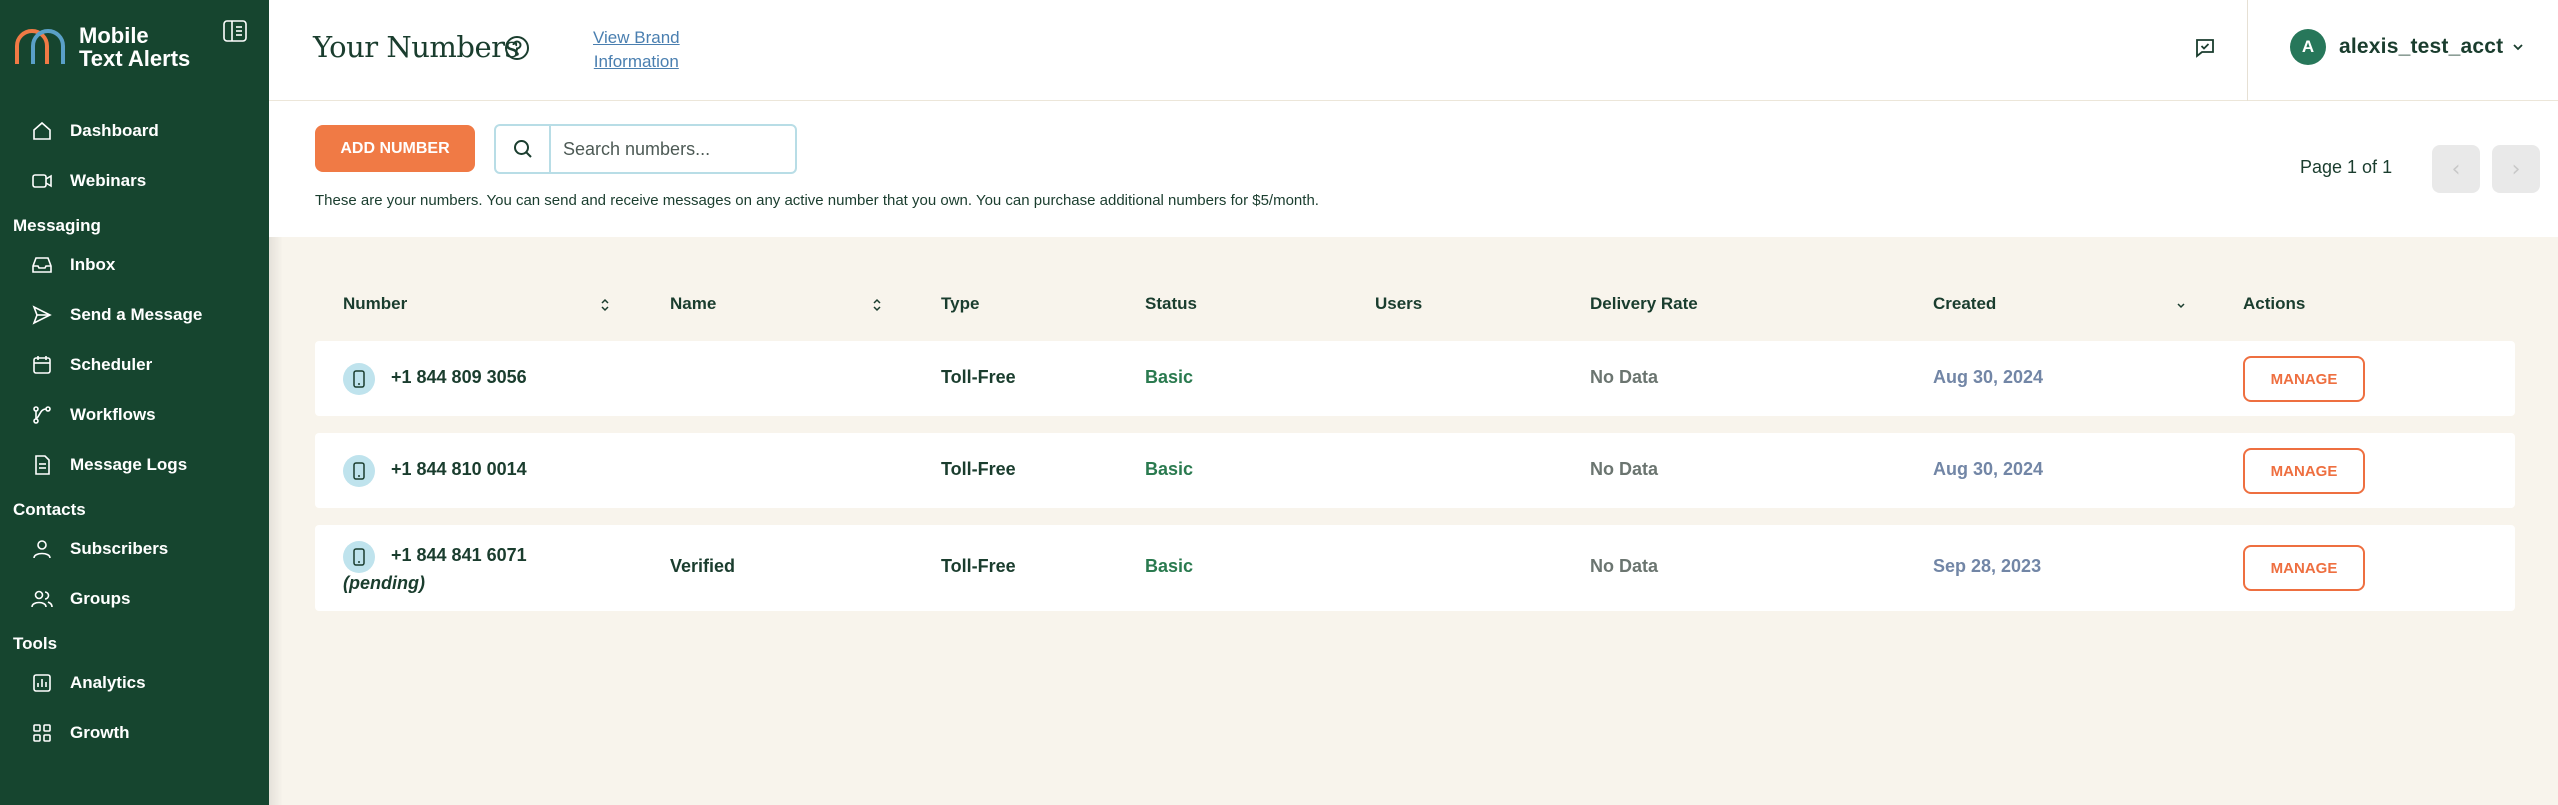 This screenshot has height=805, width=2558. What do you see at coordinates (2247, 50) in the screenshot?
I see `header-divider` at bounding box center [2247, 50].